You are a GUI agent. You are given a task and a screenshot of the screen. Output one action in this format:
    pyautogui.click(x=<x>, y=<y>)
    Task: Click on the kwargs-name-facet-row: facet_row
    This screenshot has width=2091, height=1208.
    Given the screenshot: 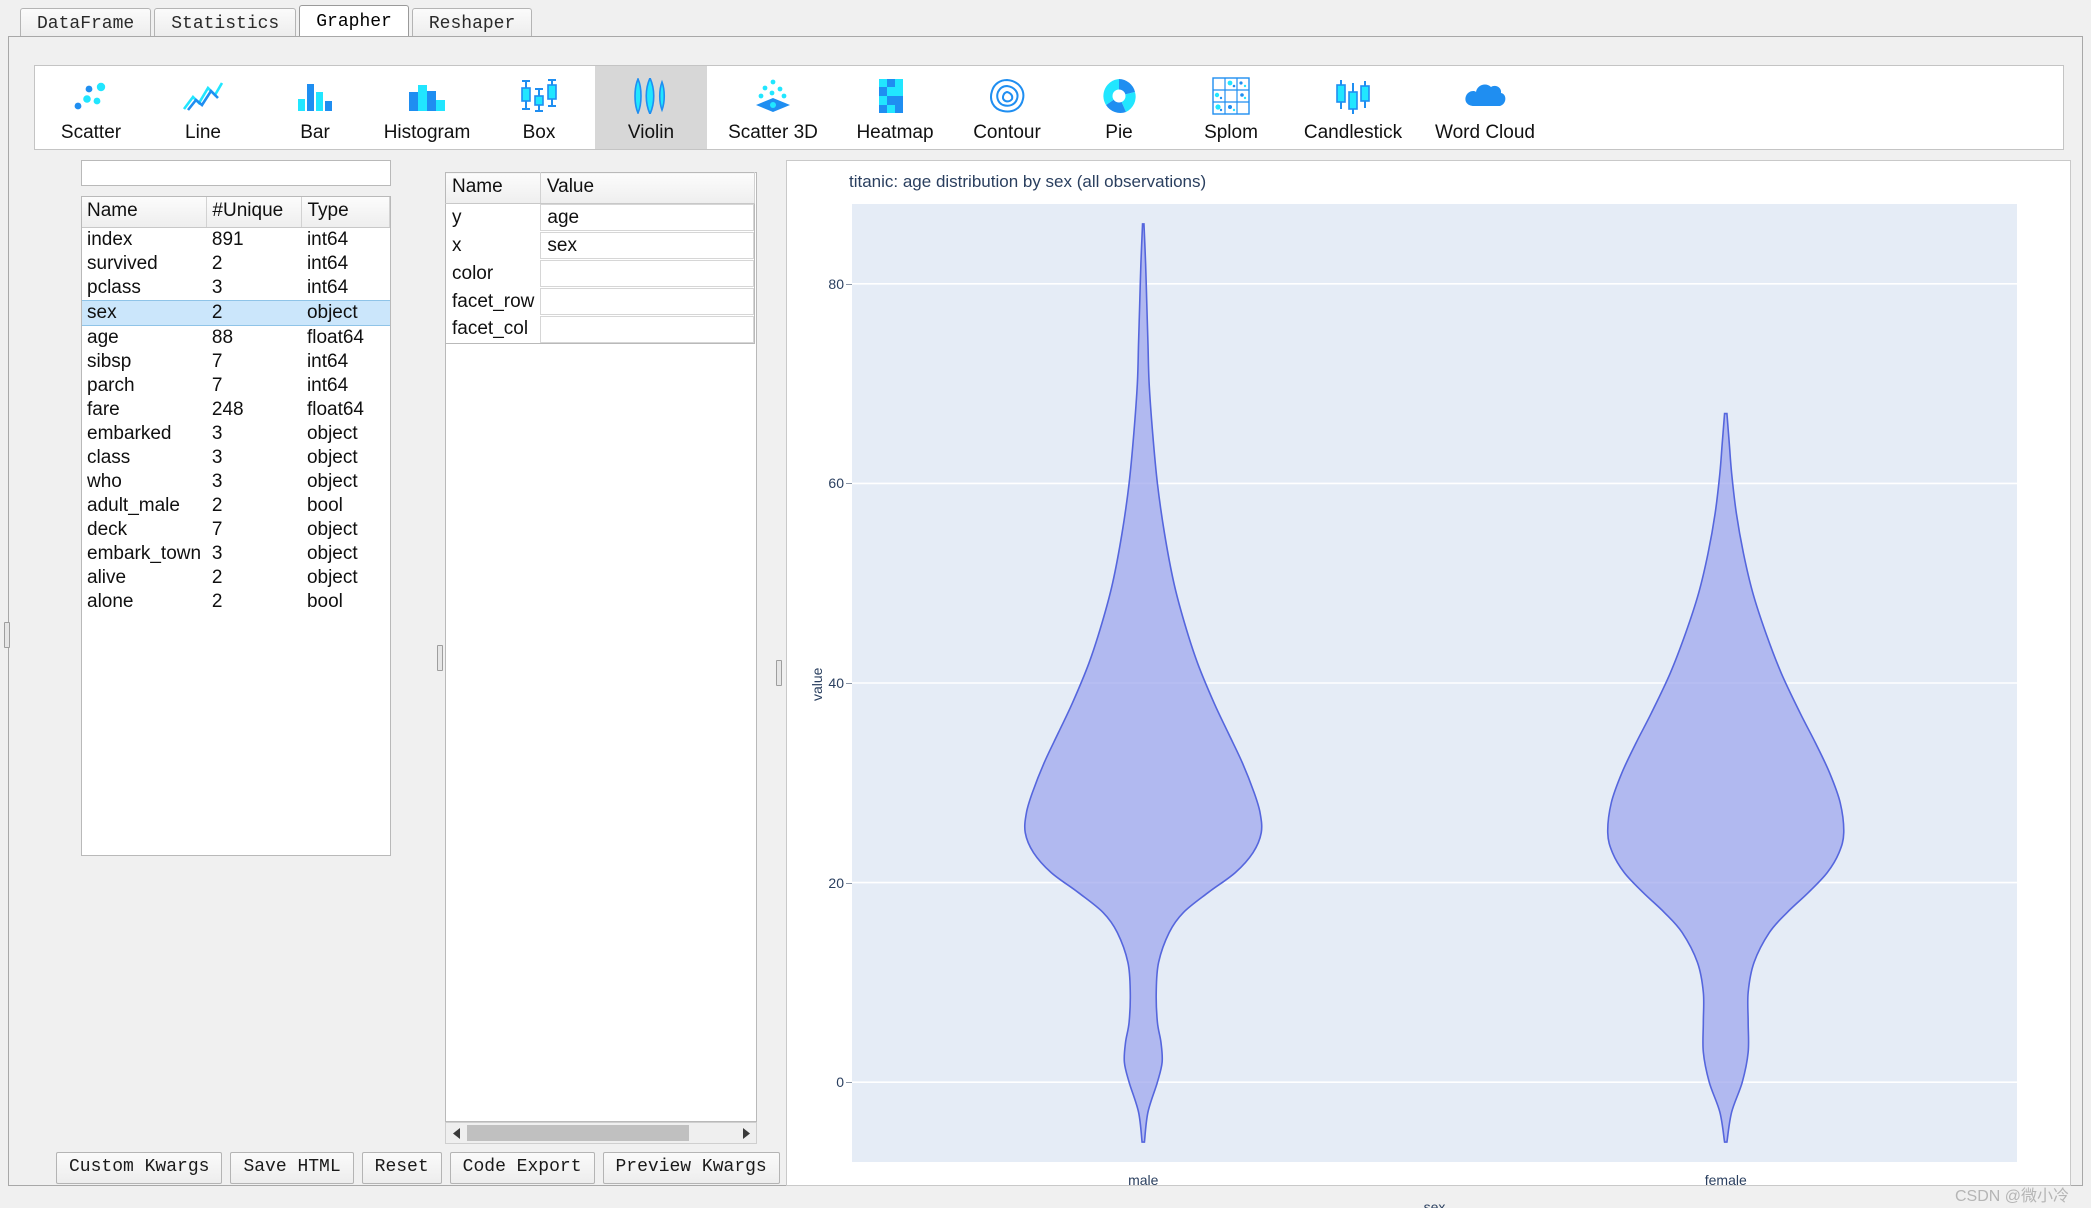 What is the action you would take?
    pyautogui.click(x=493, y=301)
    